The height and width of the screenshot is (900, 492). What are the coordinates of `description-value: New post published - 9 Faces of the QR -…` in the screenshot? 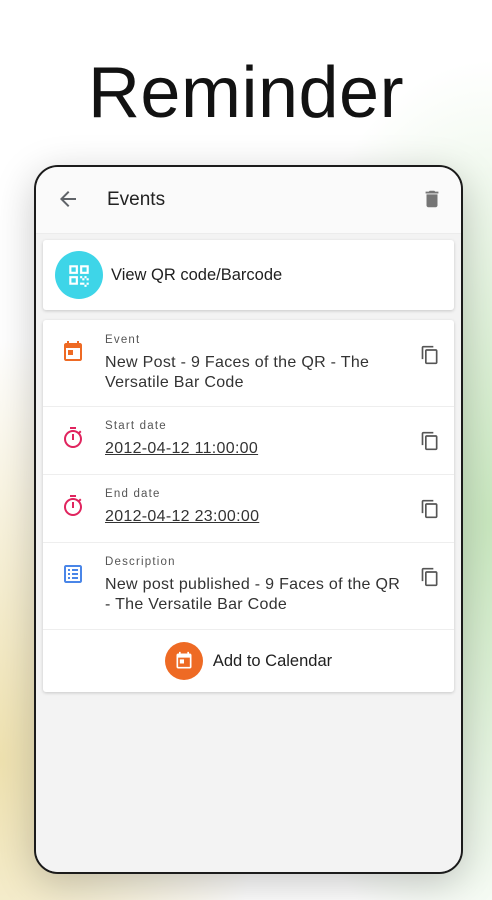 It's located at (253, 594).